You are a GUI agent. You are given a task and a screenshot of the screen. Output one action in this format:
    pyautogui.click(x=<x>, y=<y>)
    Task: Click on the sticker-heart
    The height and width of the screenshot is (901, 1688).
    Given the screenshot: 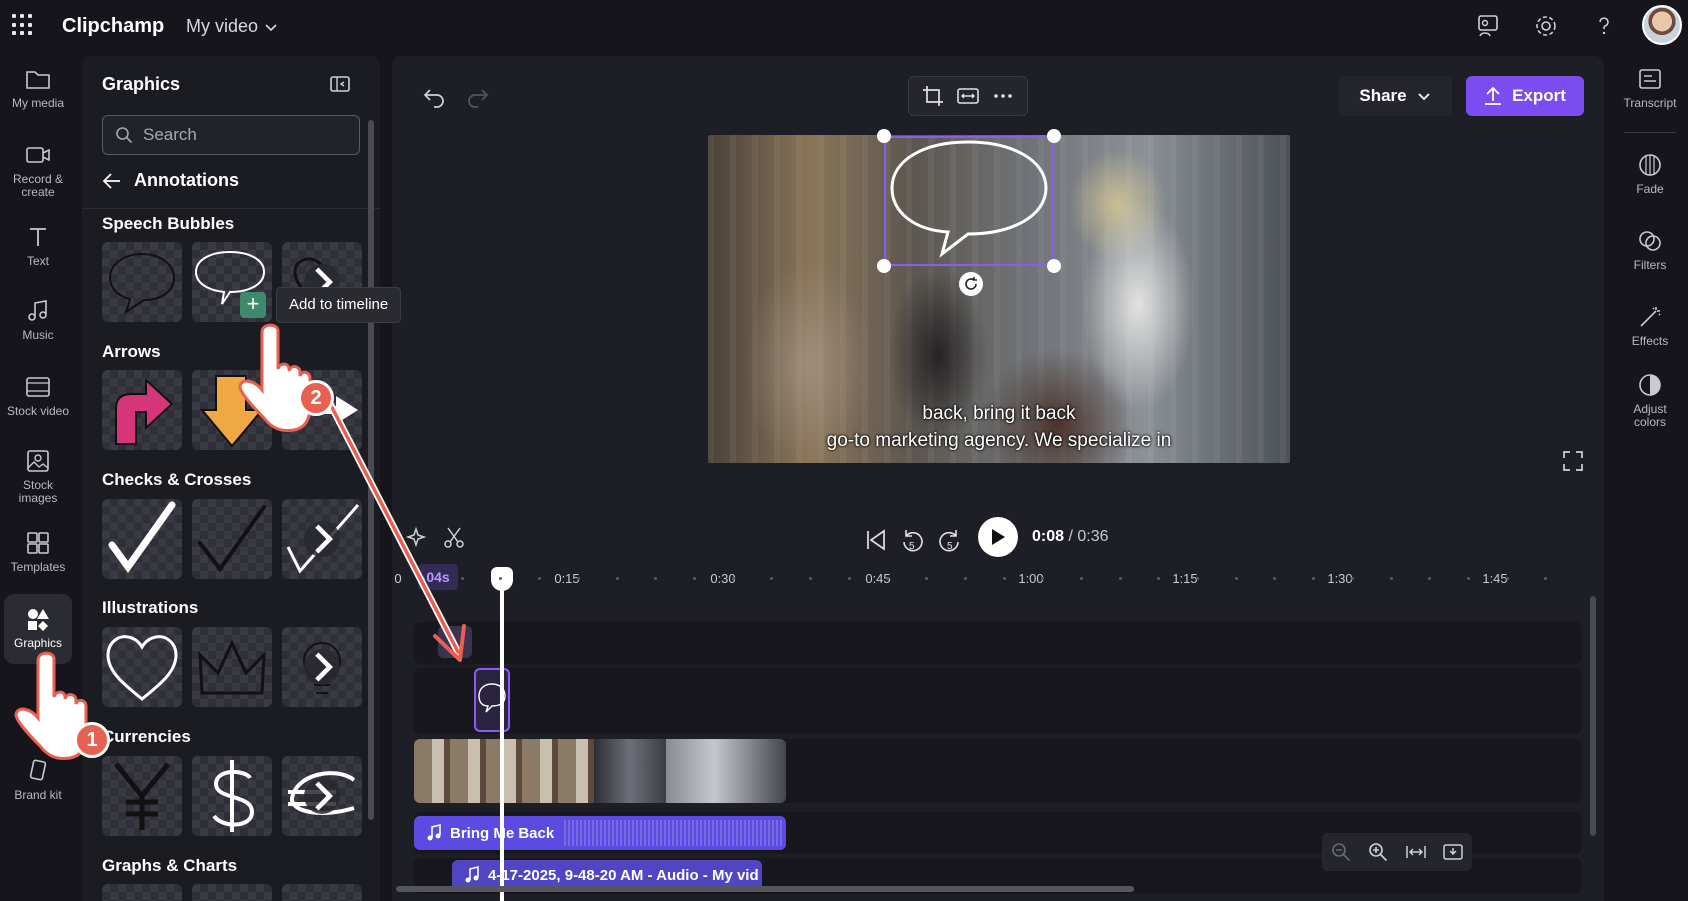 What is the action you would take?
    pyautogui.click(x=142, y=667)
    